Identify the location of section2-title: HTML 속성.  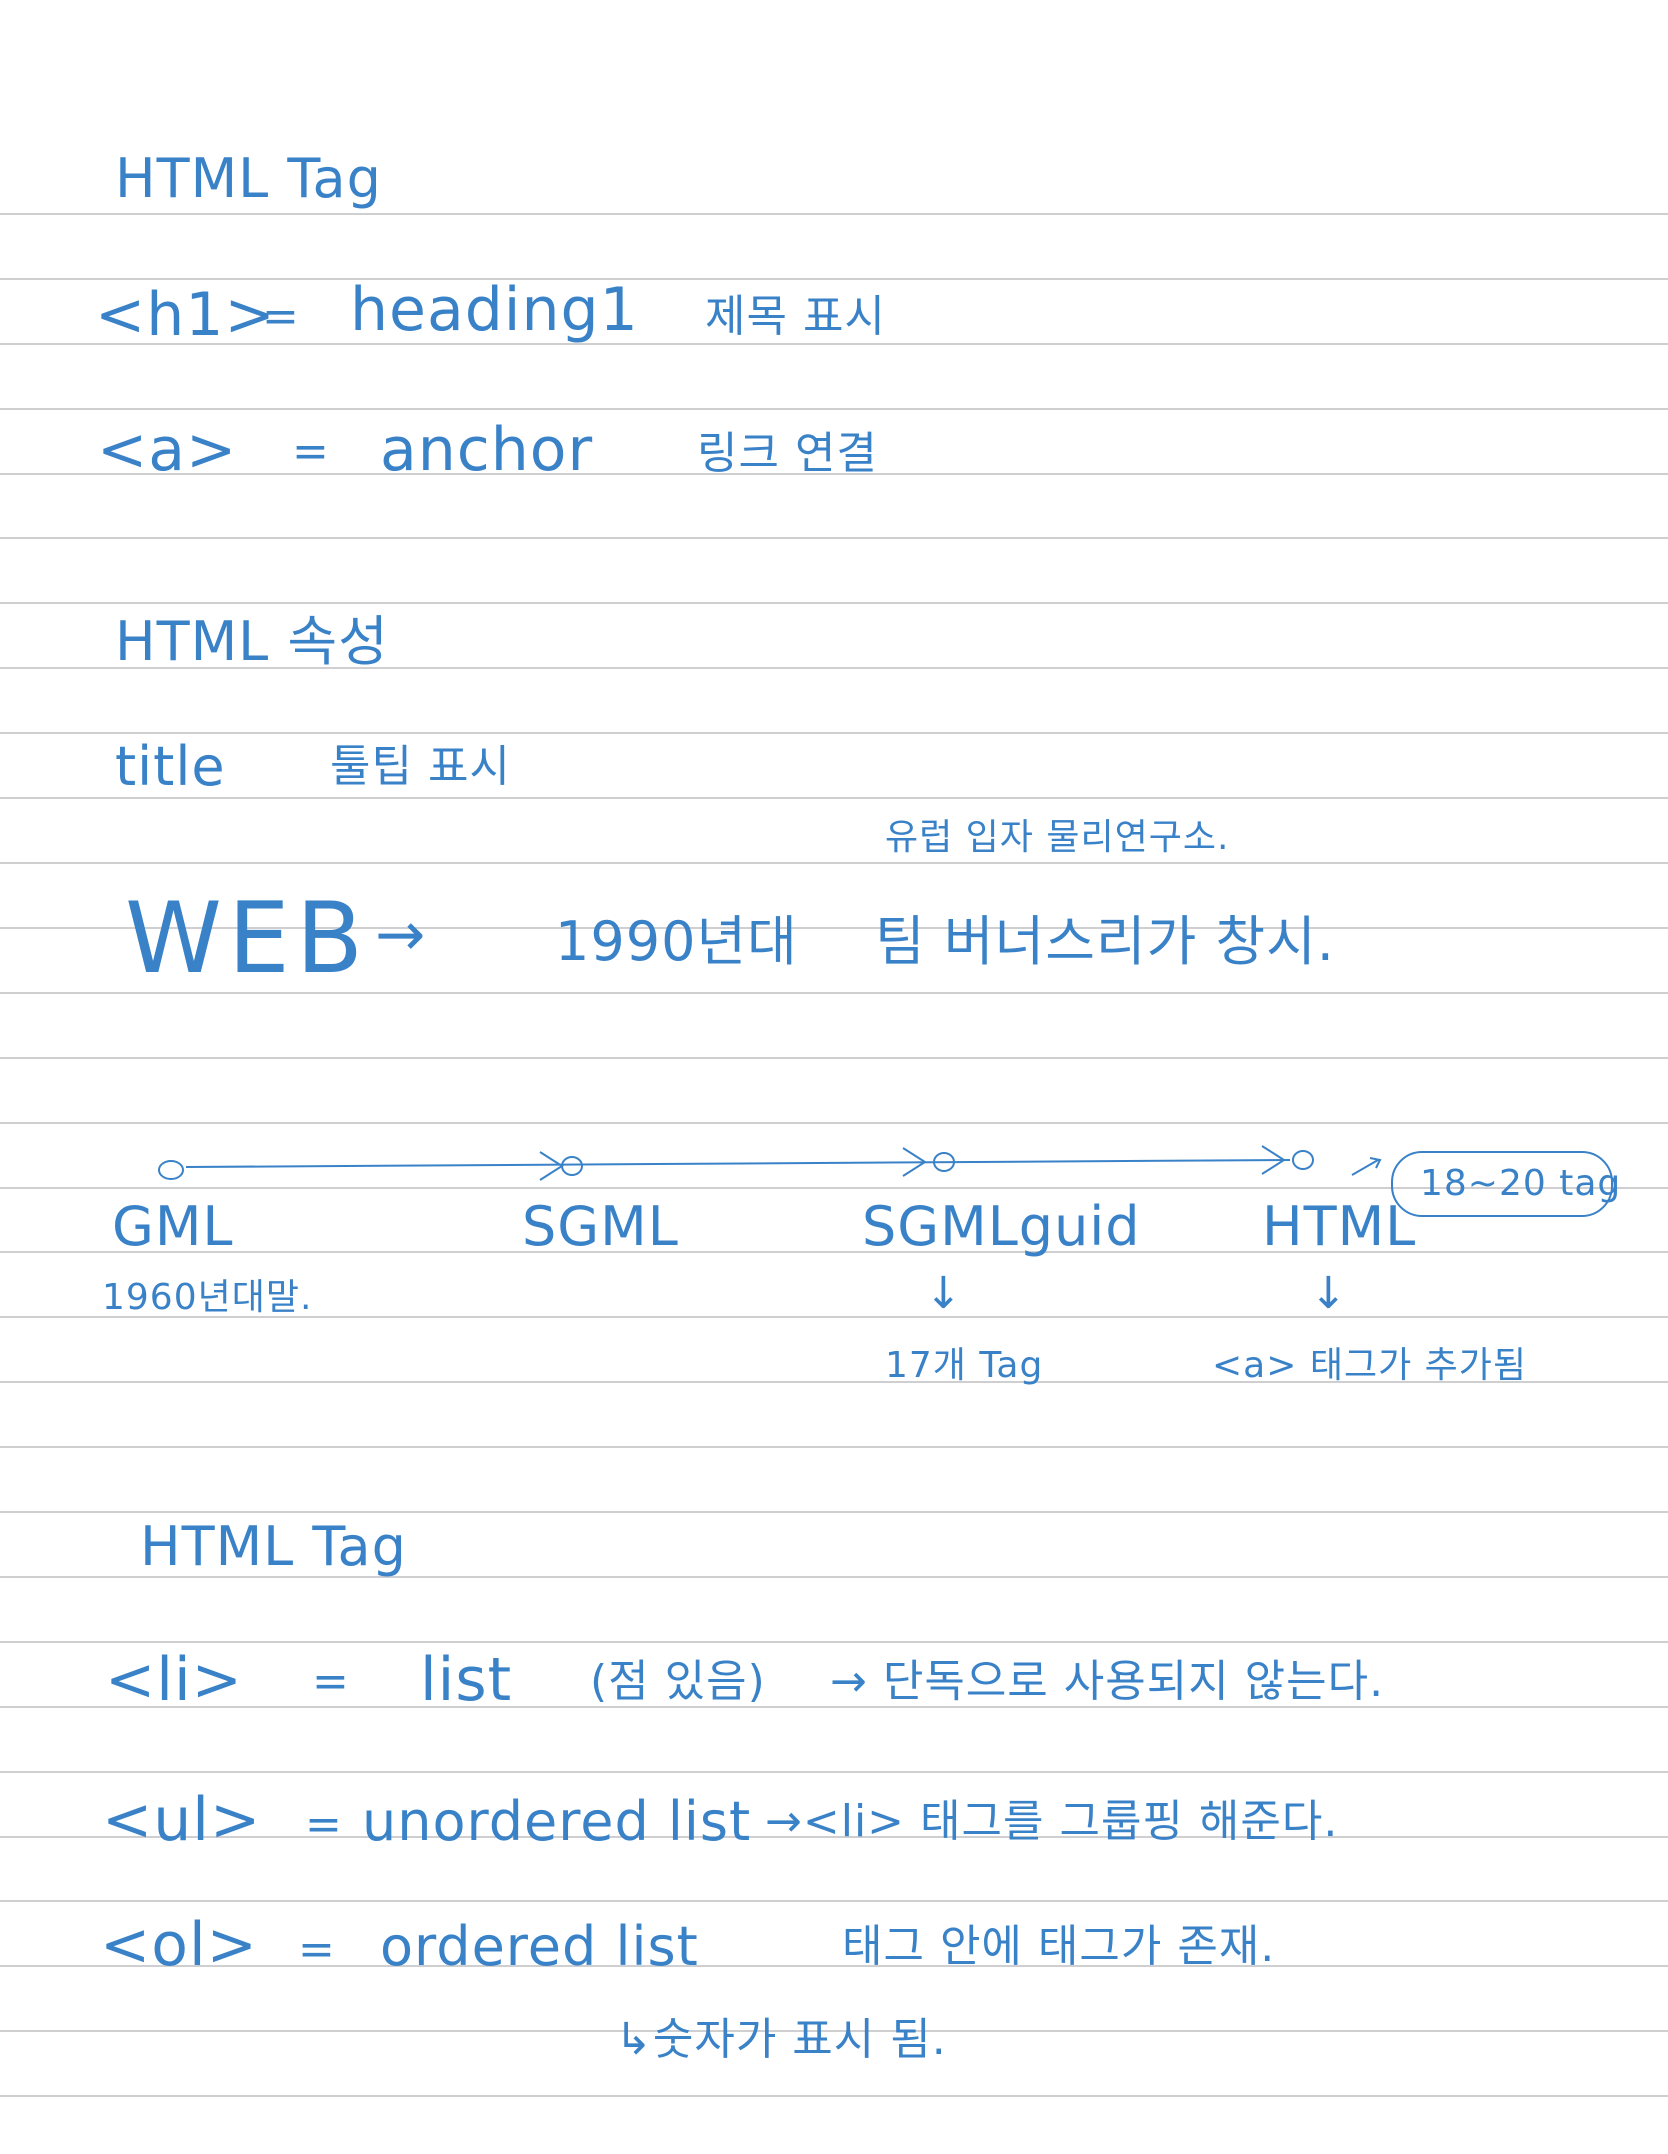
(252, 641).